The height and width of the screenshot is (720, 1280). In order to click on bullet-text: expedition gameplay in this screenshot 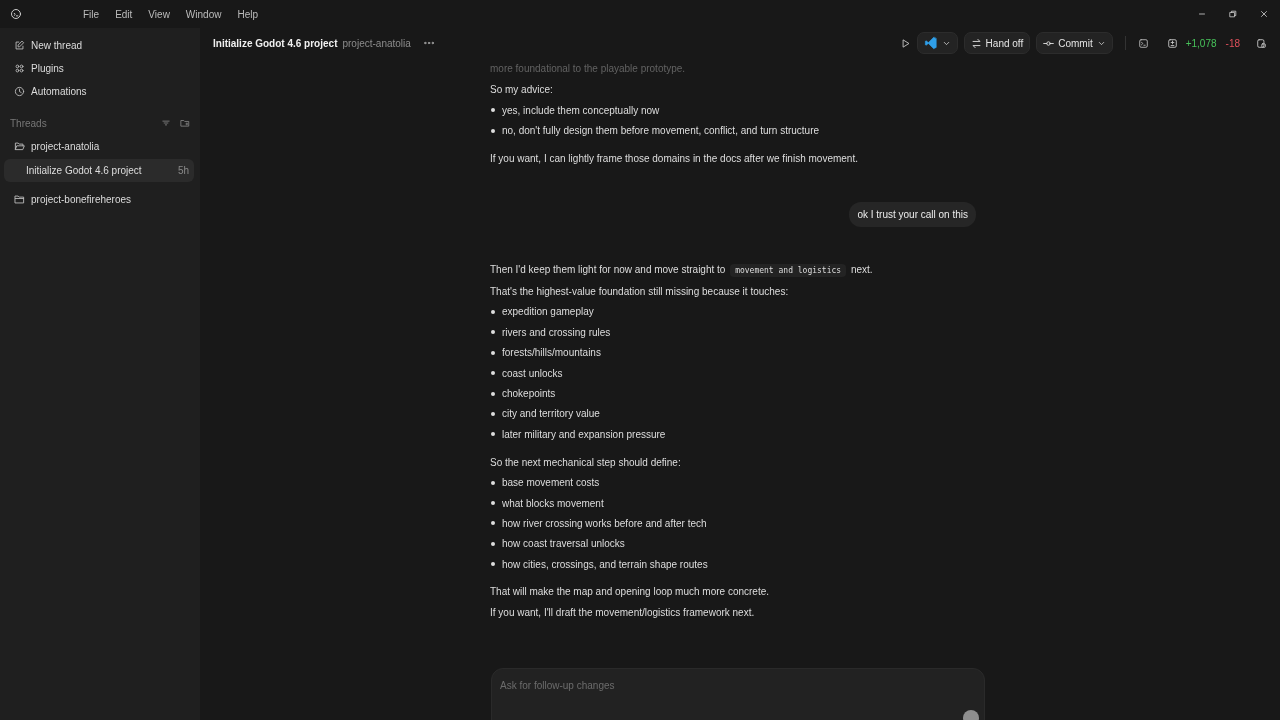, I will do `click(548, 312)`.